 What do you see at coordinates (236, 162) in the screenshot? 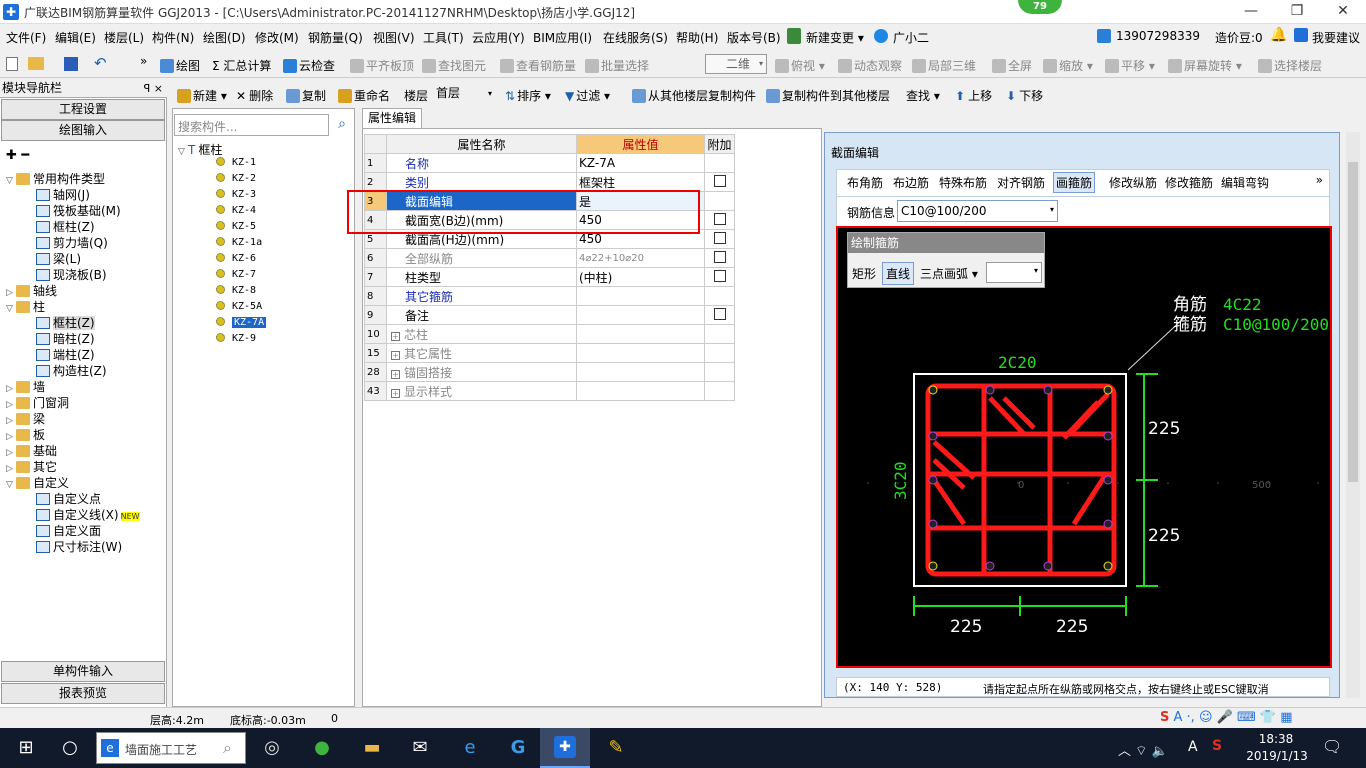
I see `component-item: KZ-1` at bounding box center [236, 162].